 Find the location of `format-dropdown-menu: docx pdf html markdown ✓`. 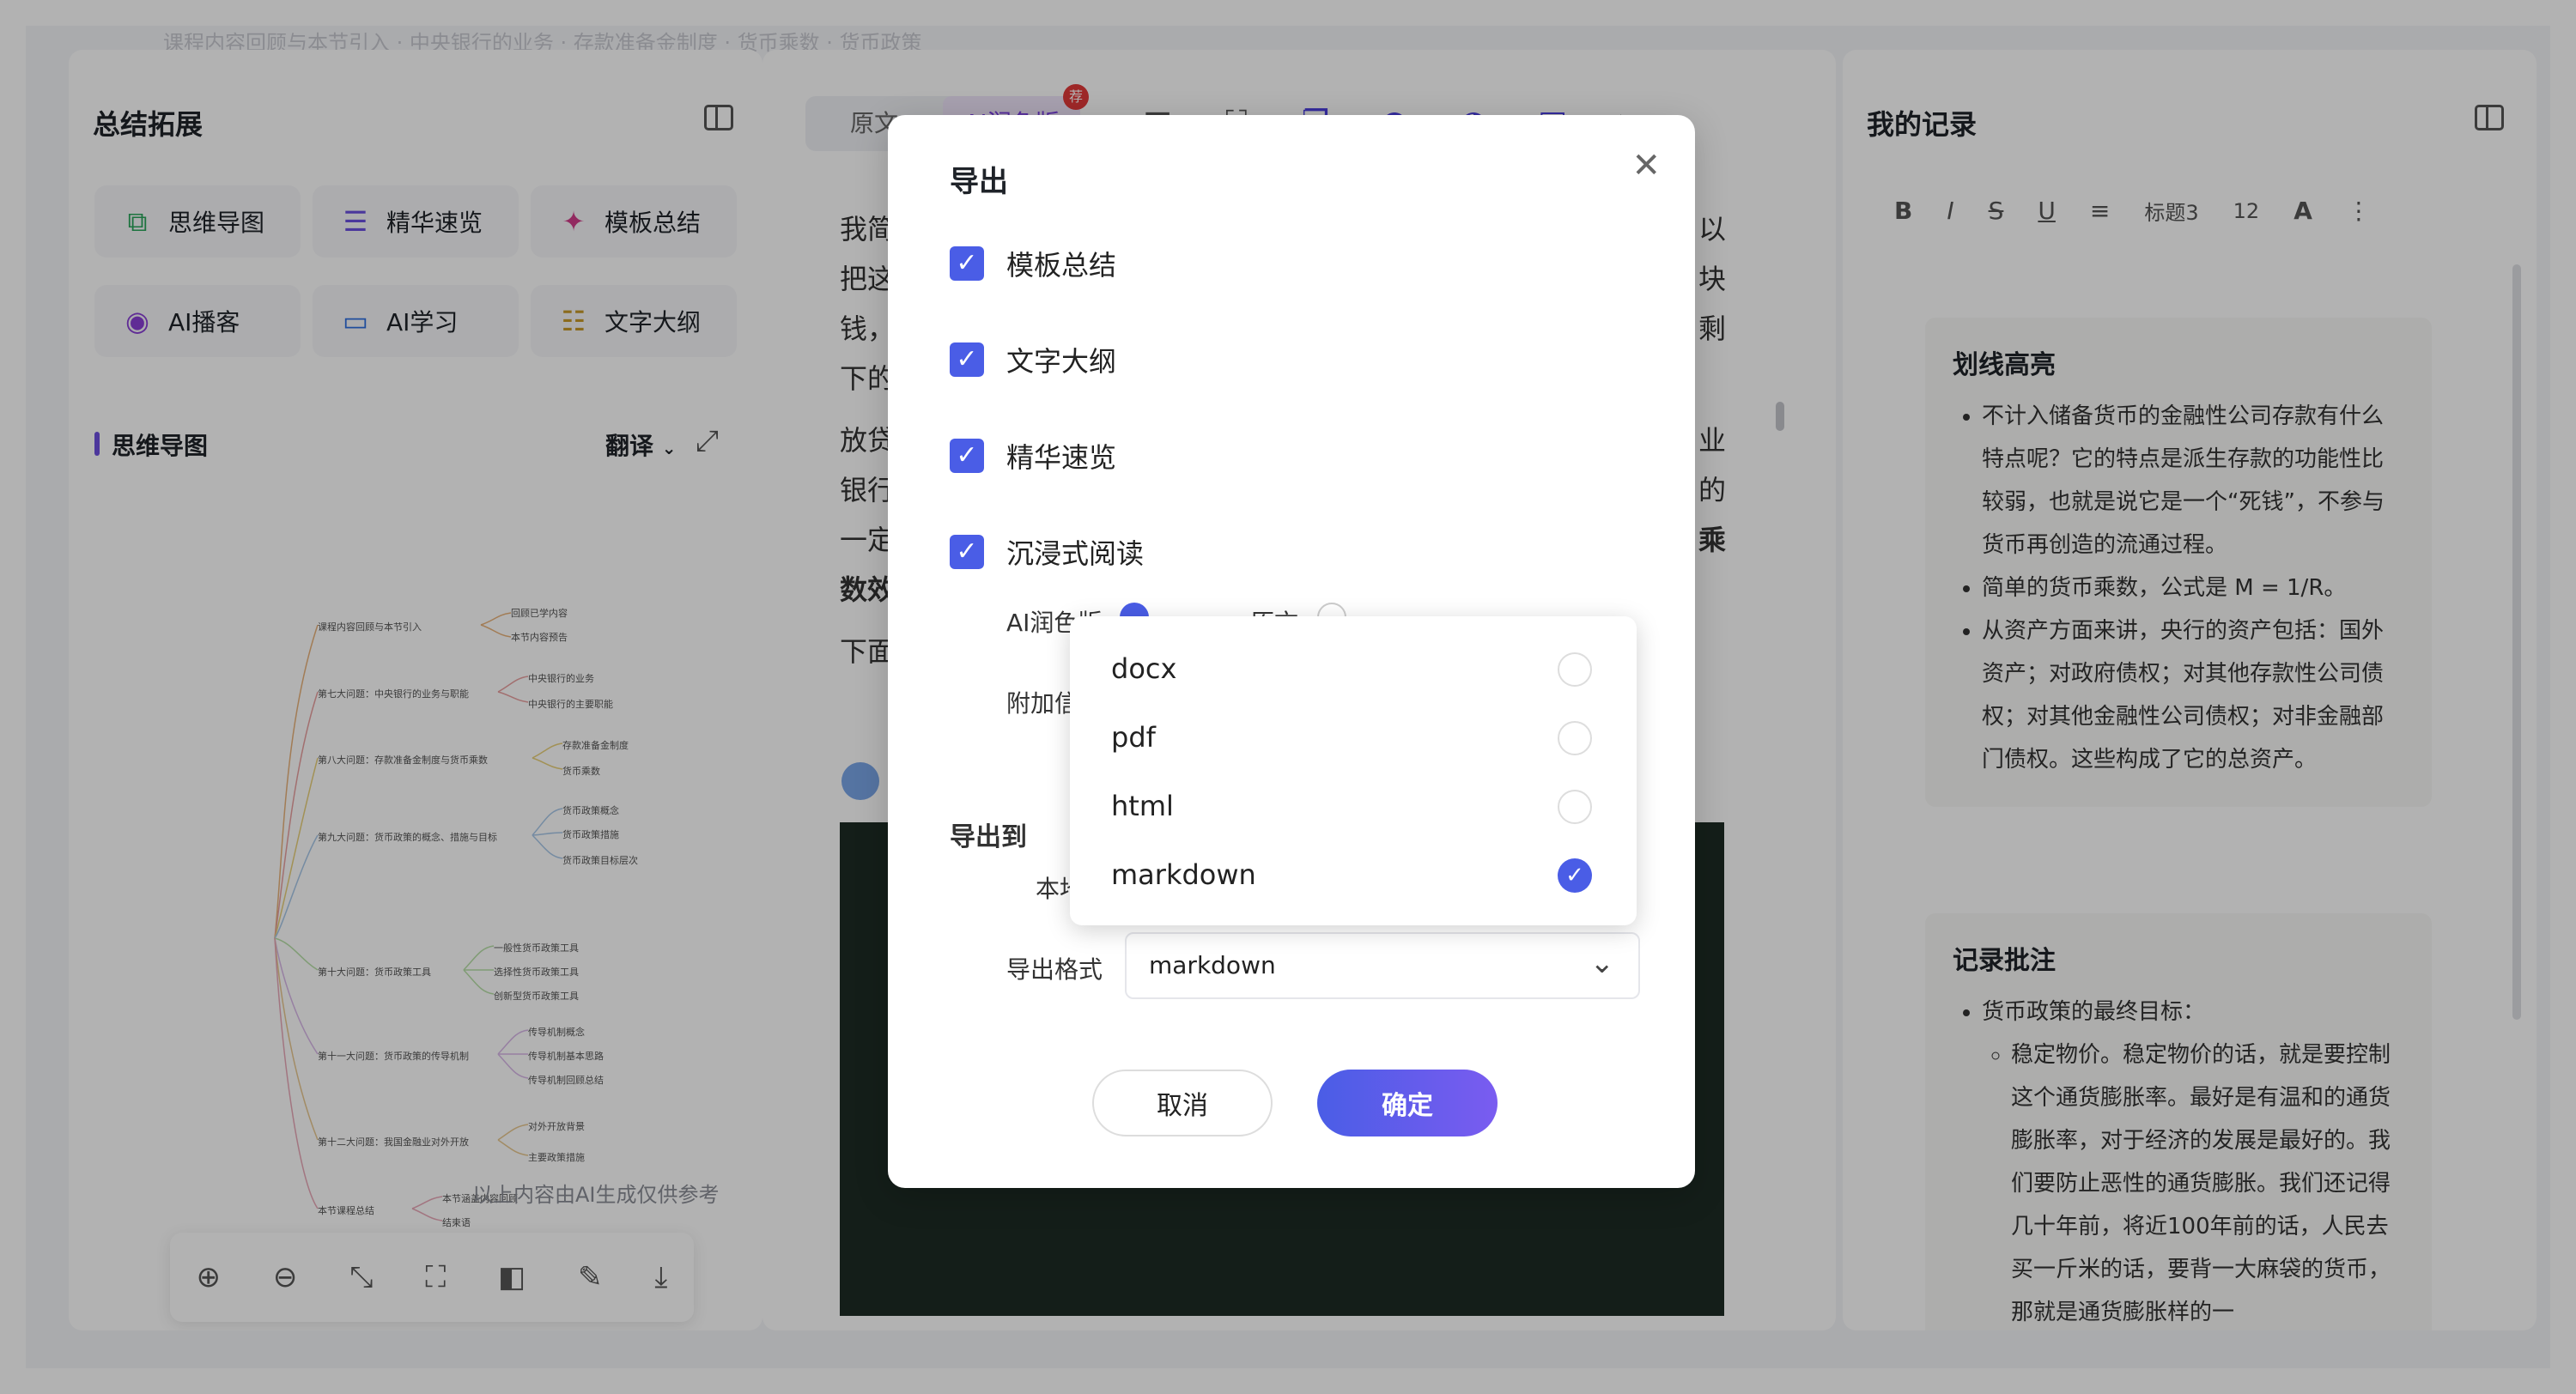

format-dropdown-menu: docx pdf html markdown ✓ is located at coordinates (1353, 770).